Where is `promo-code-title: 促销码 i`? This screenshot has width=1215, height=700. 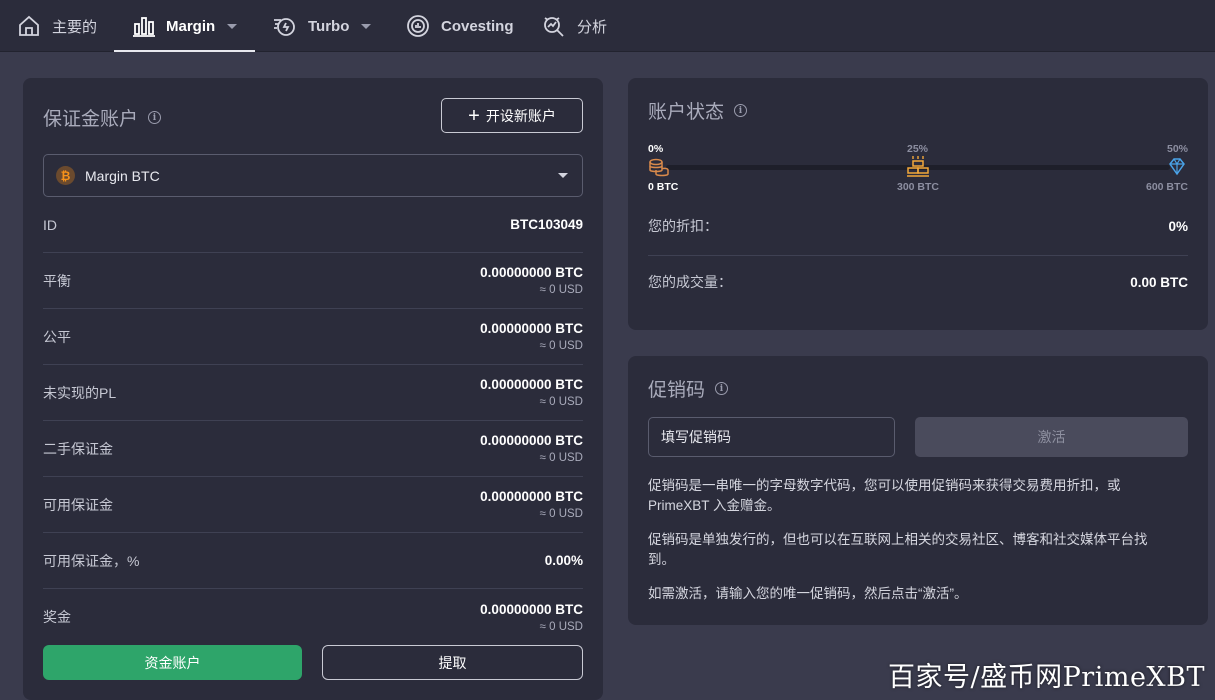 promo-code-title: 促销码 i is located at coordinates (688, 388).